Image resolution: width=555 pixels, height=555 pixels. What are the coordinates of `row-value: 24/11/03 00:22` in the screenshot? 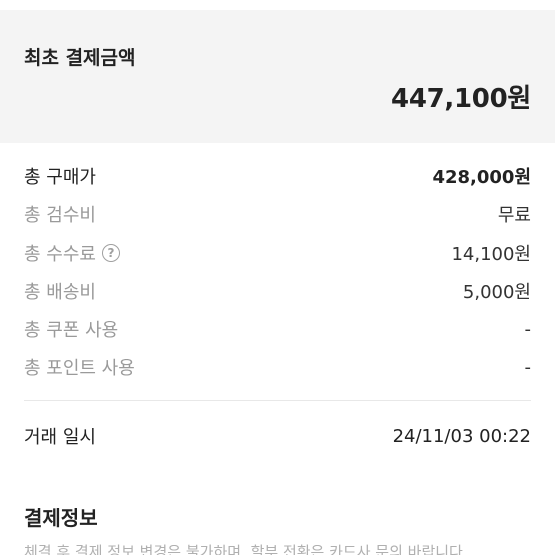 It's located at (461, 436).